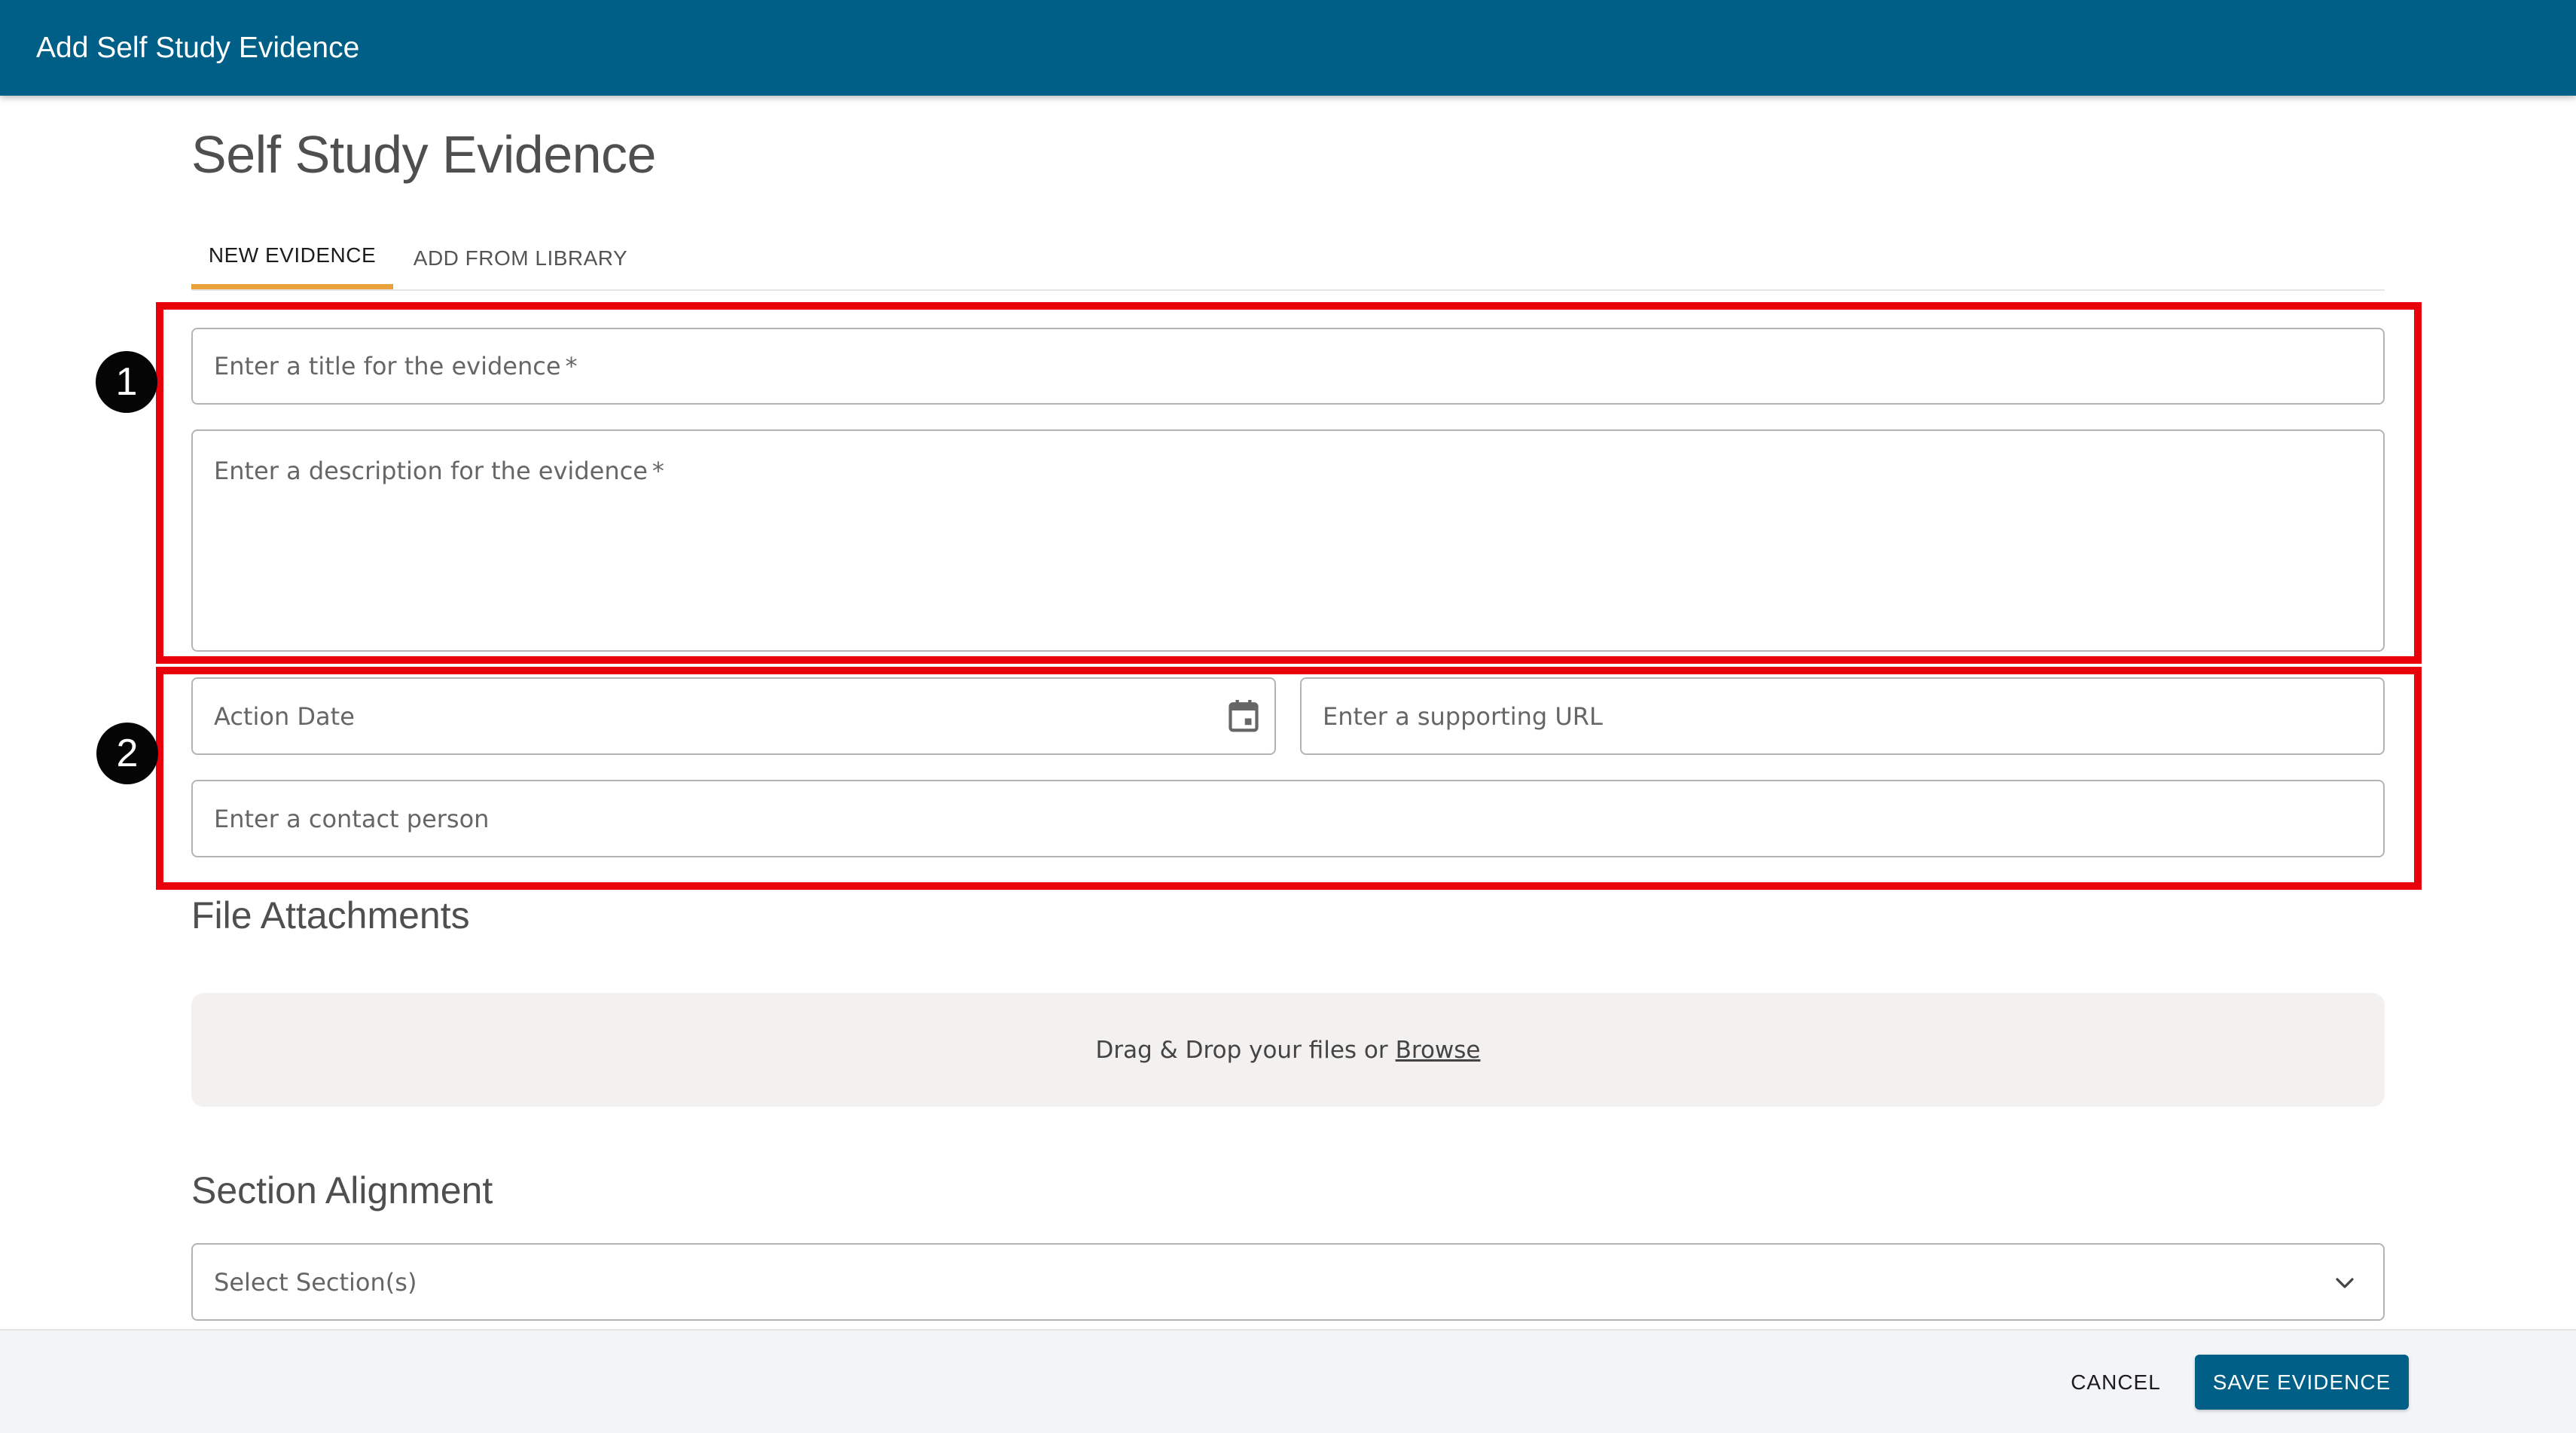 Image resolution: width=2576 pixels, height=1433 pixels. Describe the element at coordinates (388, 366) in the screenshot. I see `title-placeholder: Enter a title for the evidence` at that location.